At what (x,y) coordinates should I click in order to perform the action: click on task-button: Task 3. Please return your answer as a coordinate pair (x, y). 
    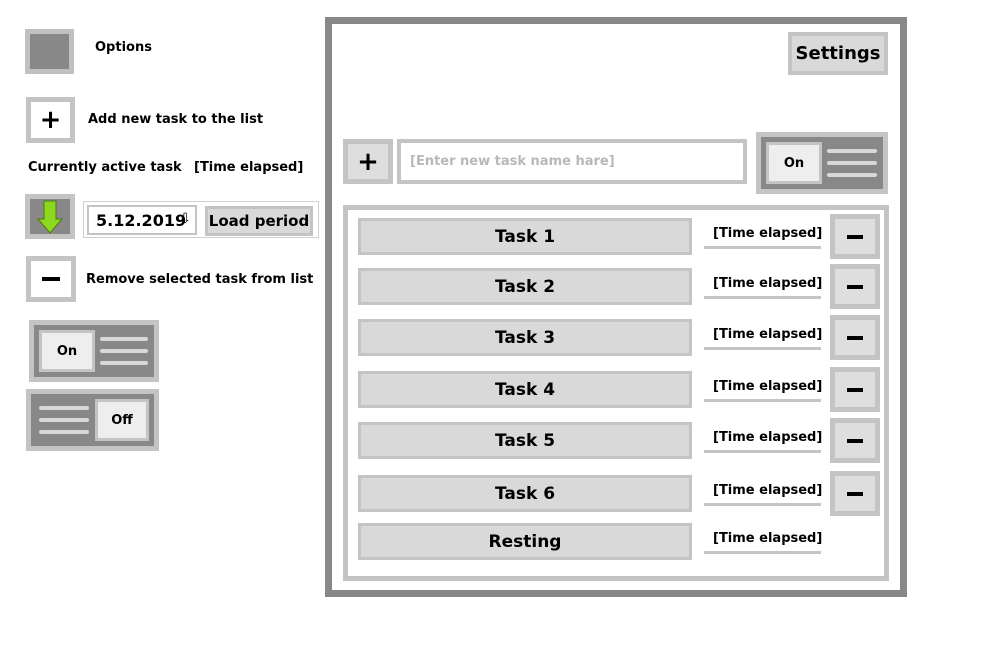
    Looking at the image, I should click on (525, 337).